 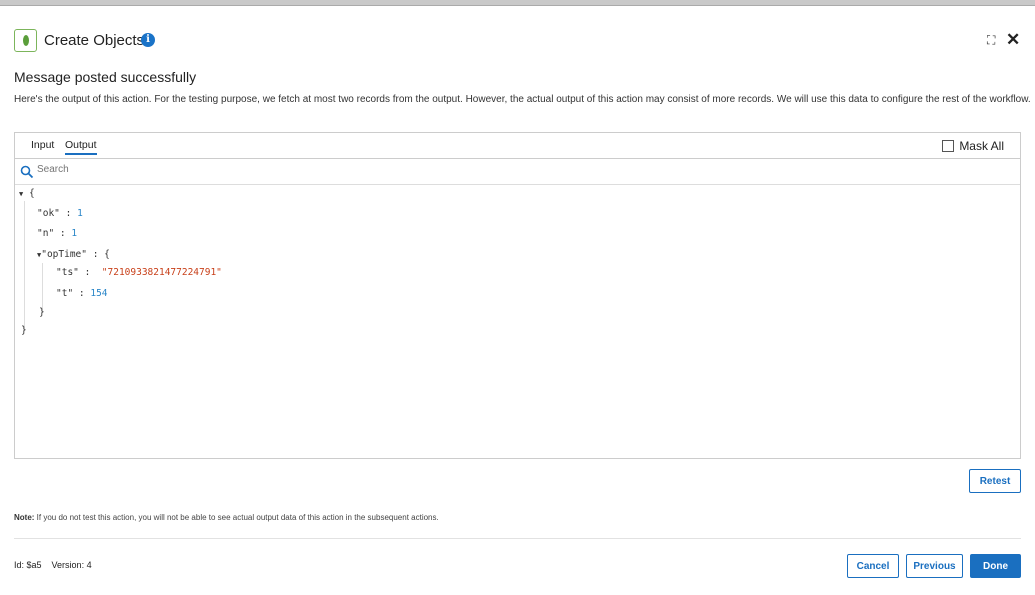 What do you see at coordinates (42, 145) in the screenshot?
I see `tab-input: Input` at bounding box center [42, 145].